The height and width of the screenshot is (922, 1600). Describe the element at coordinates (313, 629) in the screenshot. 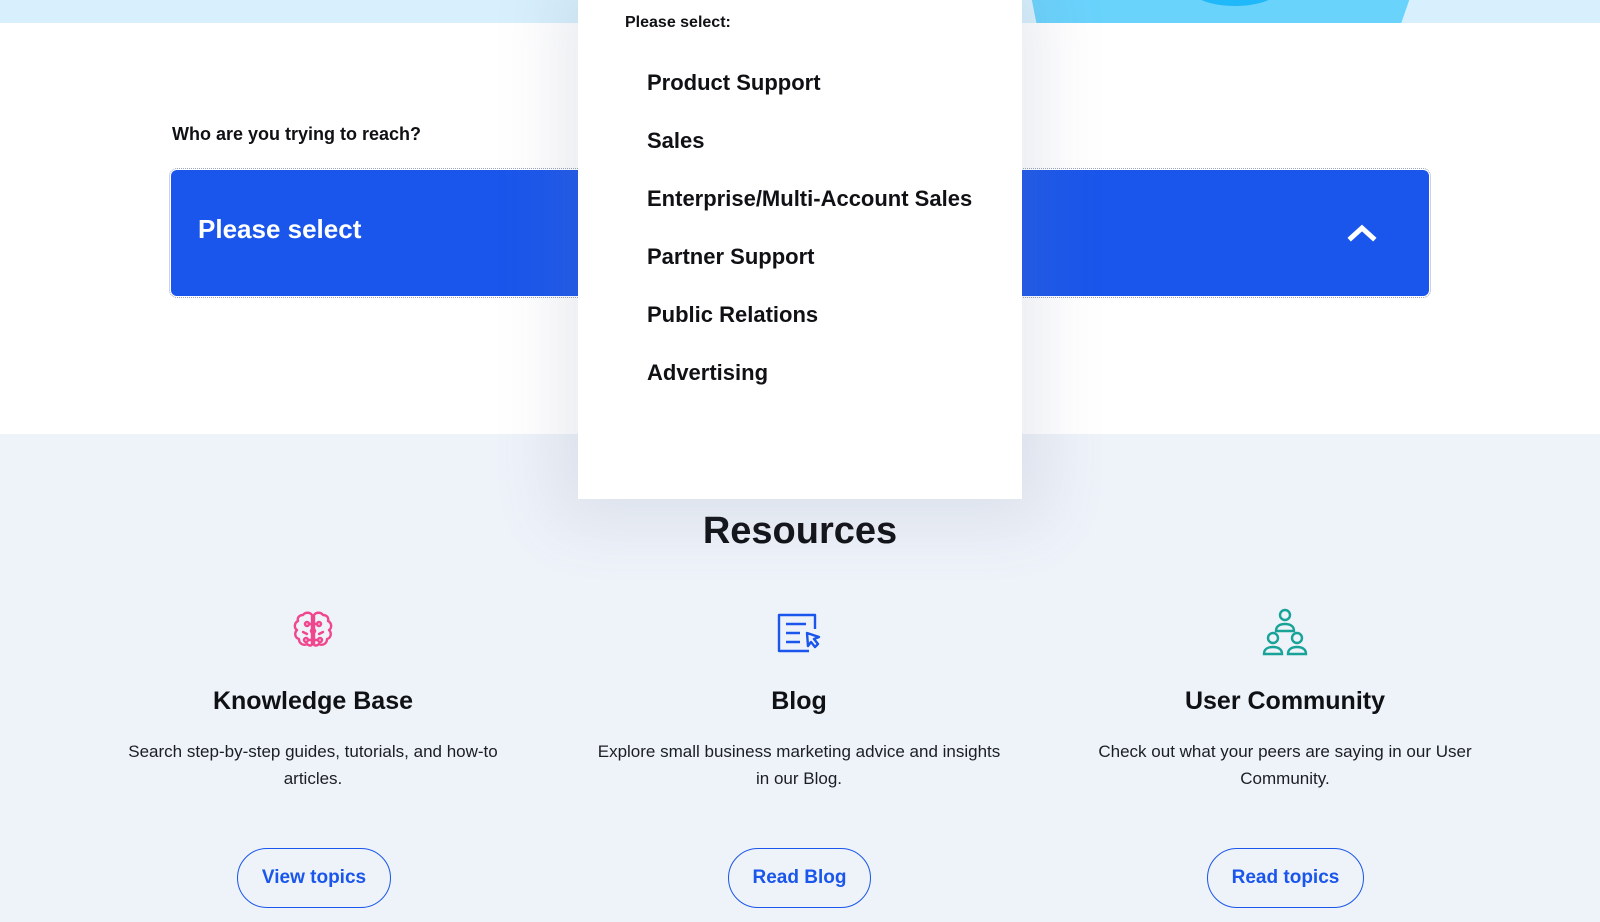

I see `brain-icon` at that location.